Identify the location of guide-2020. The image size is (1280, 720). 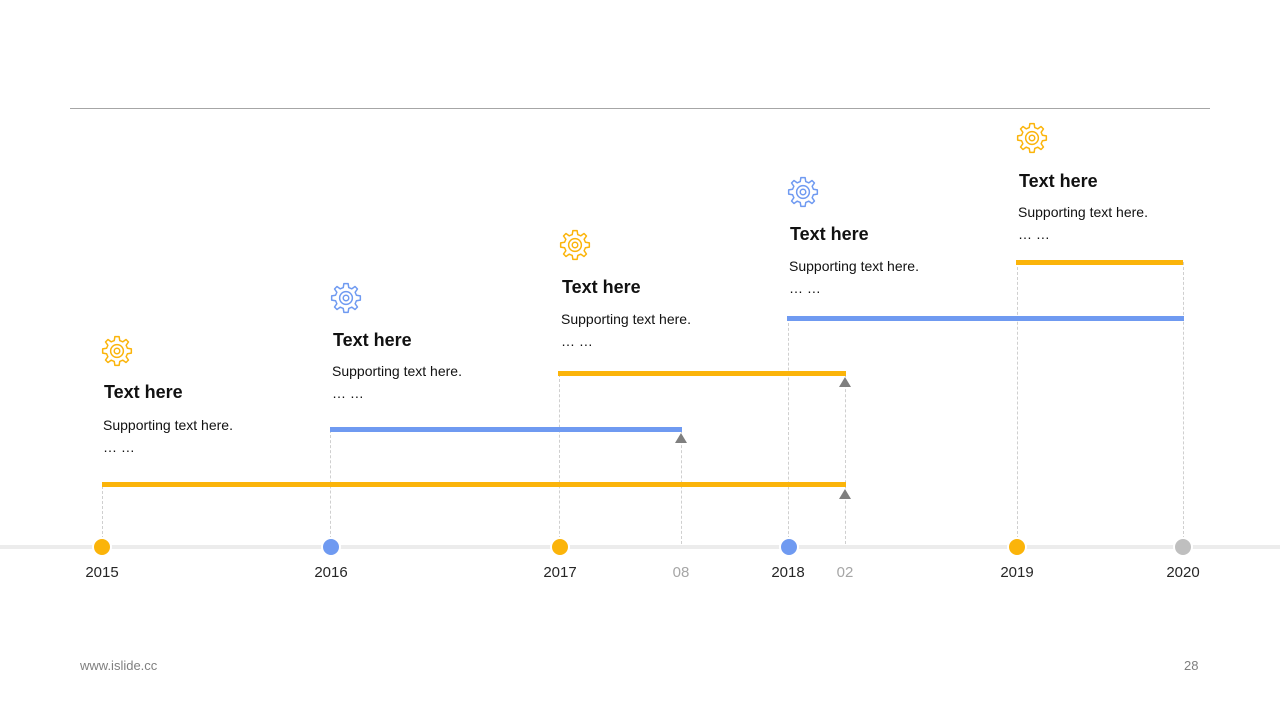
(1183, 403).